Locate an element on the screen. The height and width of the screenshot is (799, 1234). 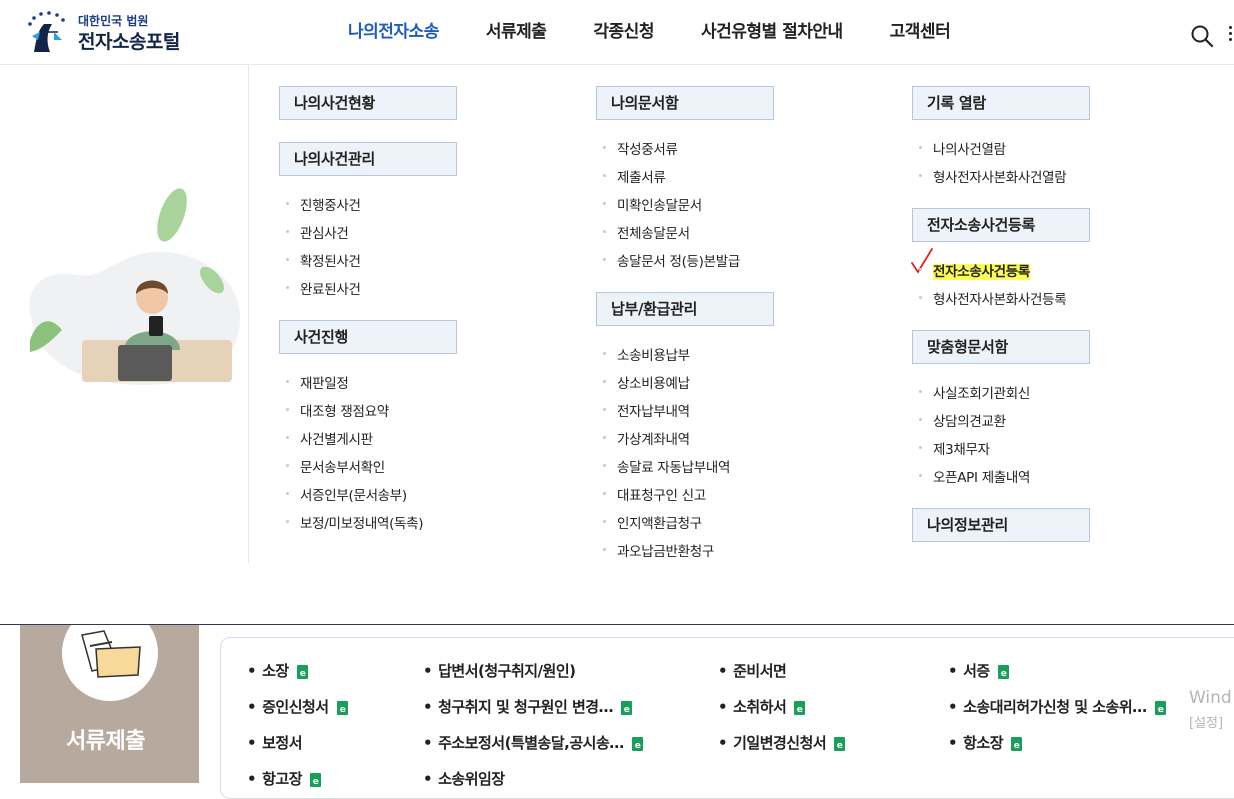
menu-item: 미확인송달문서 is located at coordinates (652, 204).